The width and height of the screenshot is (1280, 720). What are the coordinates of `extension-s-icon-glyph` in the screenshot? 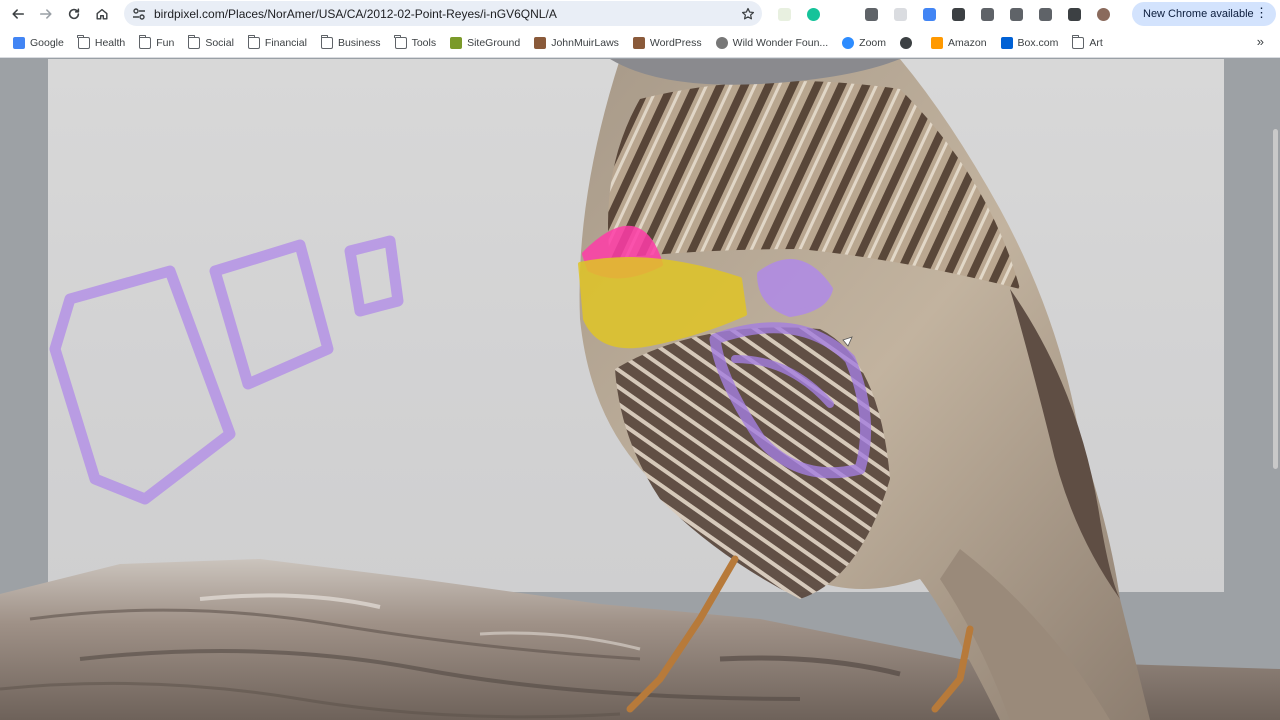 It's located at (842, 14).